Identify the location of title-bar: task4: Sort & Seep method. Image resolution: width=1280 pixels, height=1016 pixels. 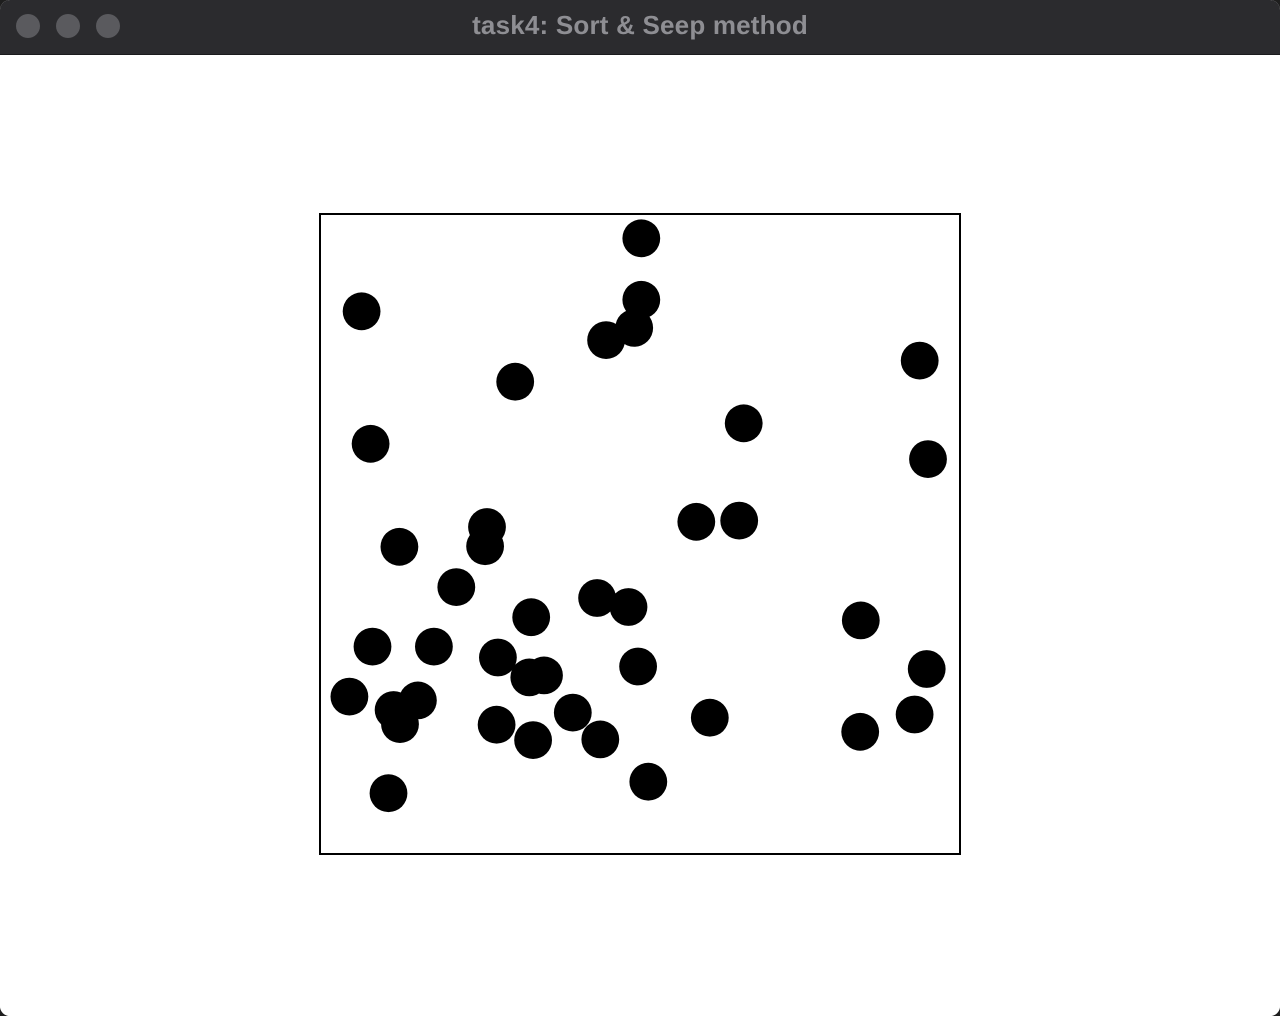
(640, 27).